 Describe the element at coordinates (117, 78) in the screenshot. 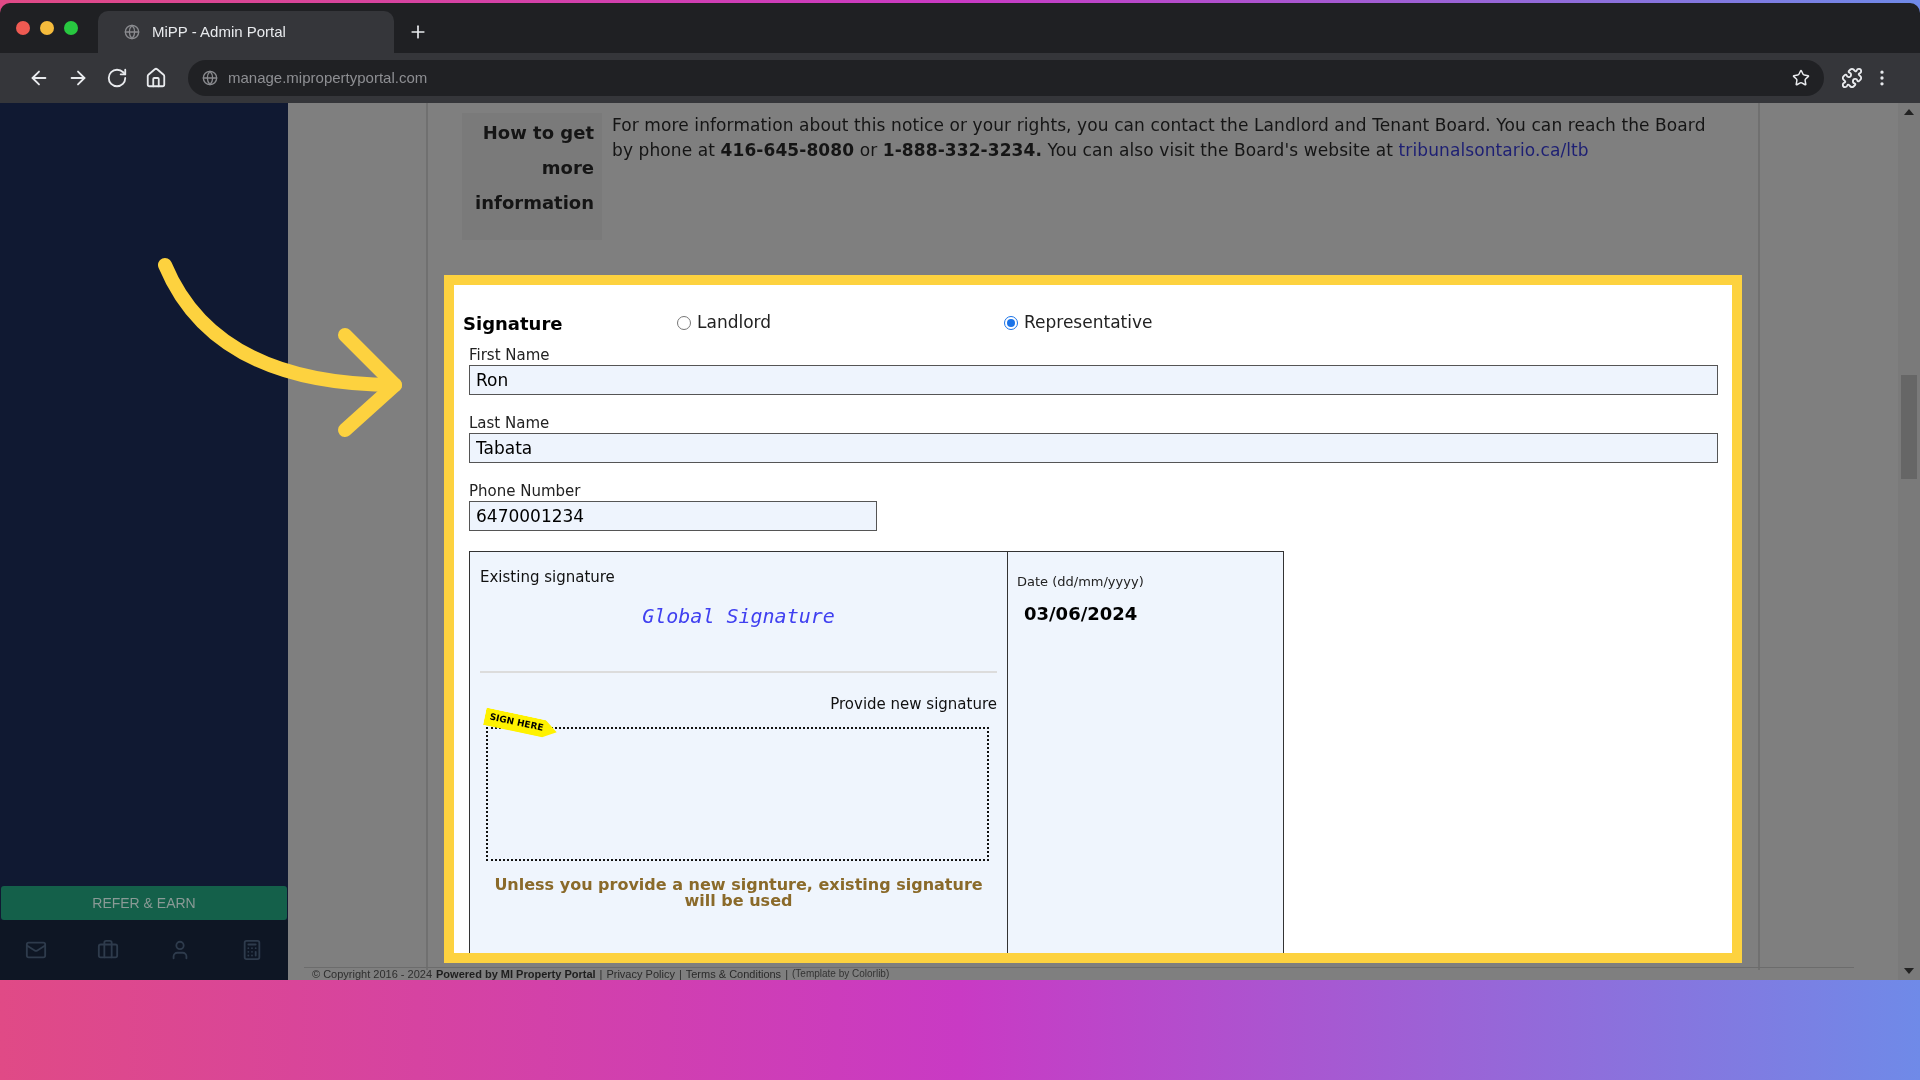

I see `reload-icon` at that location.